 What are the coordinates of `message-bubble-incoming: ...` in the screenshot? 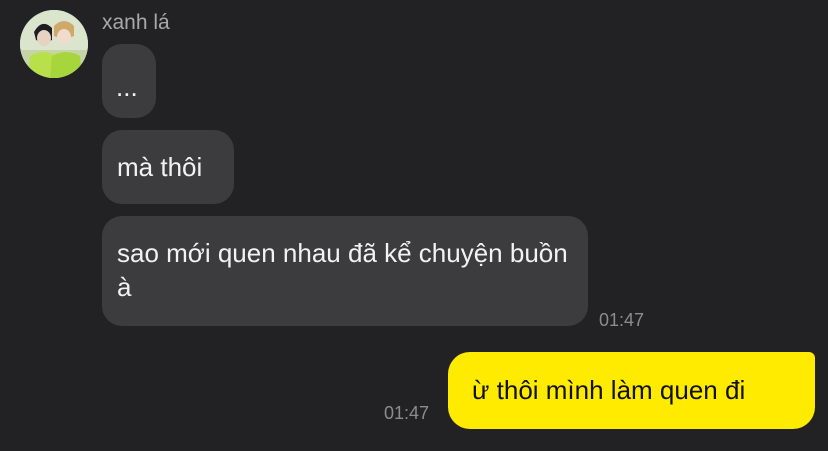 It's located at (129, 81).